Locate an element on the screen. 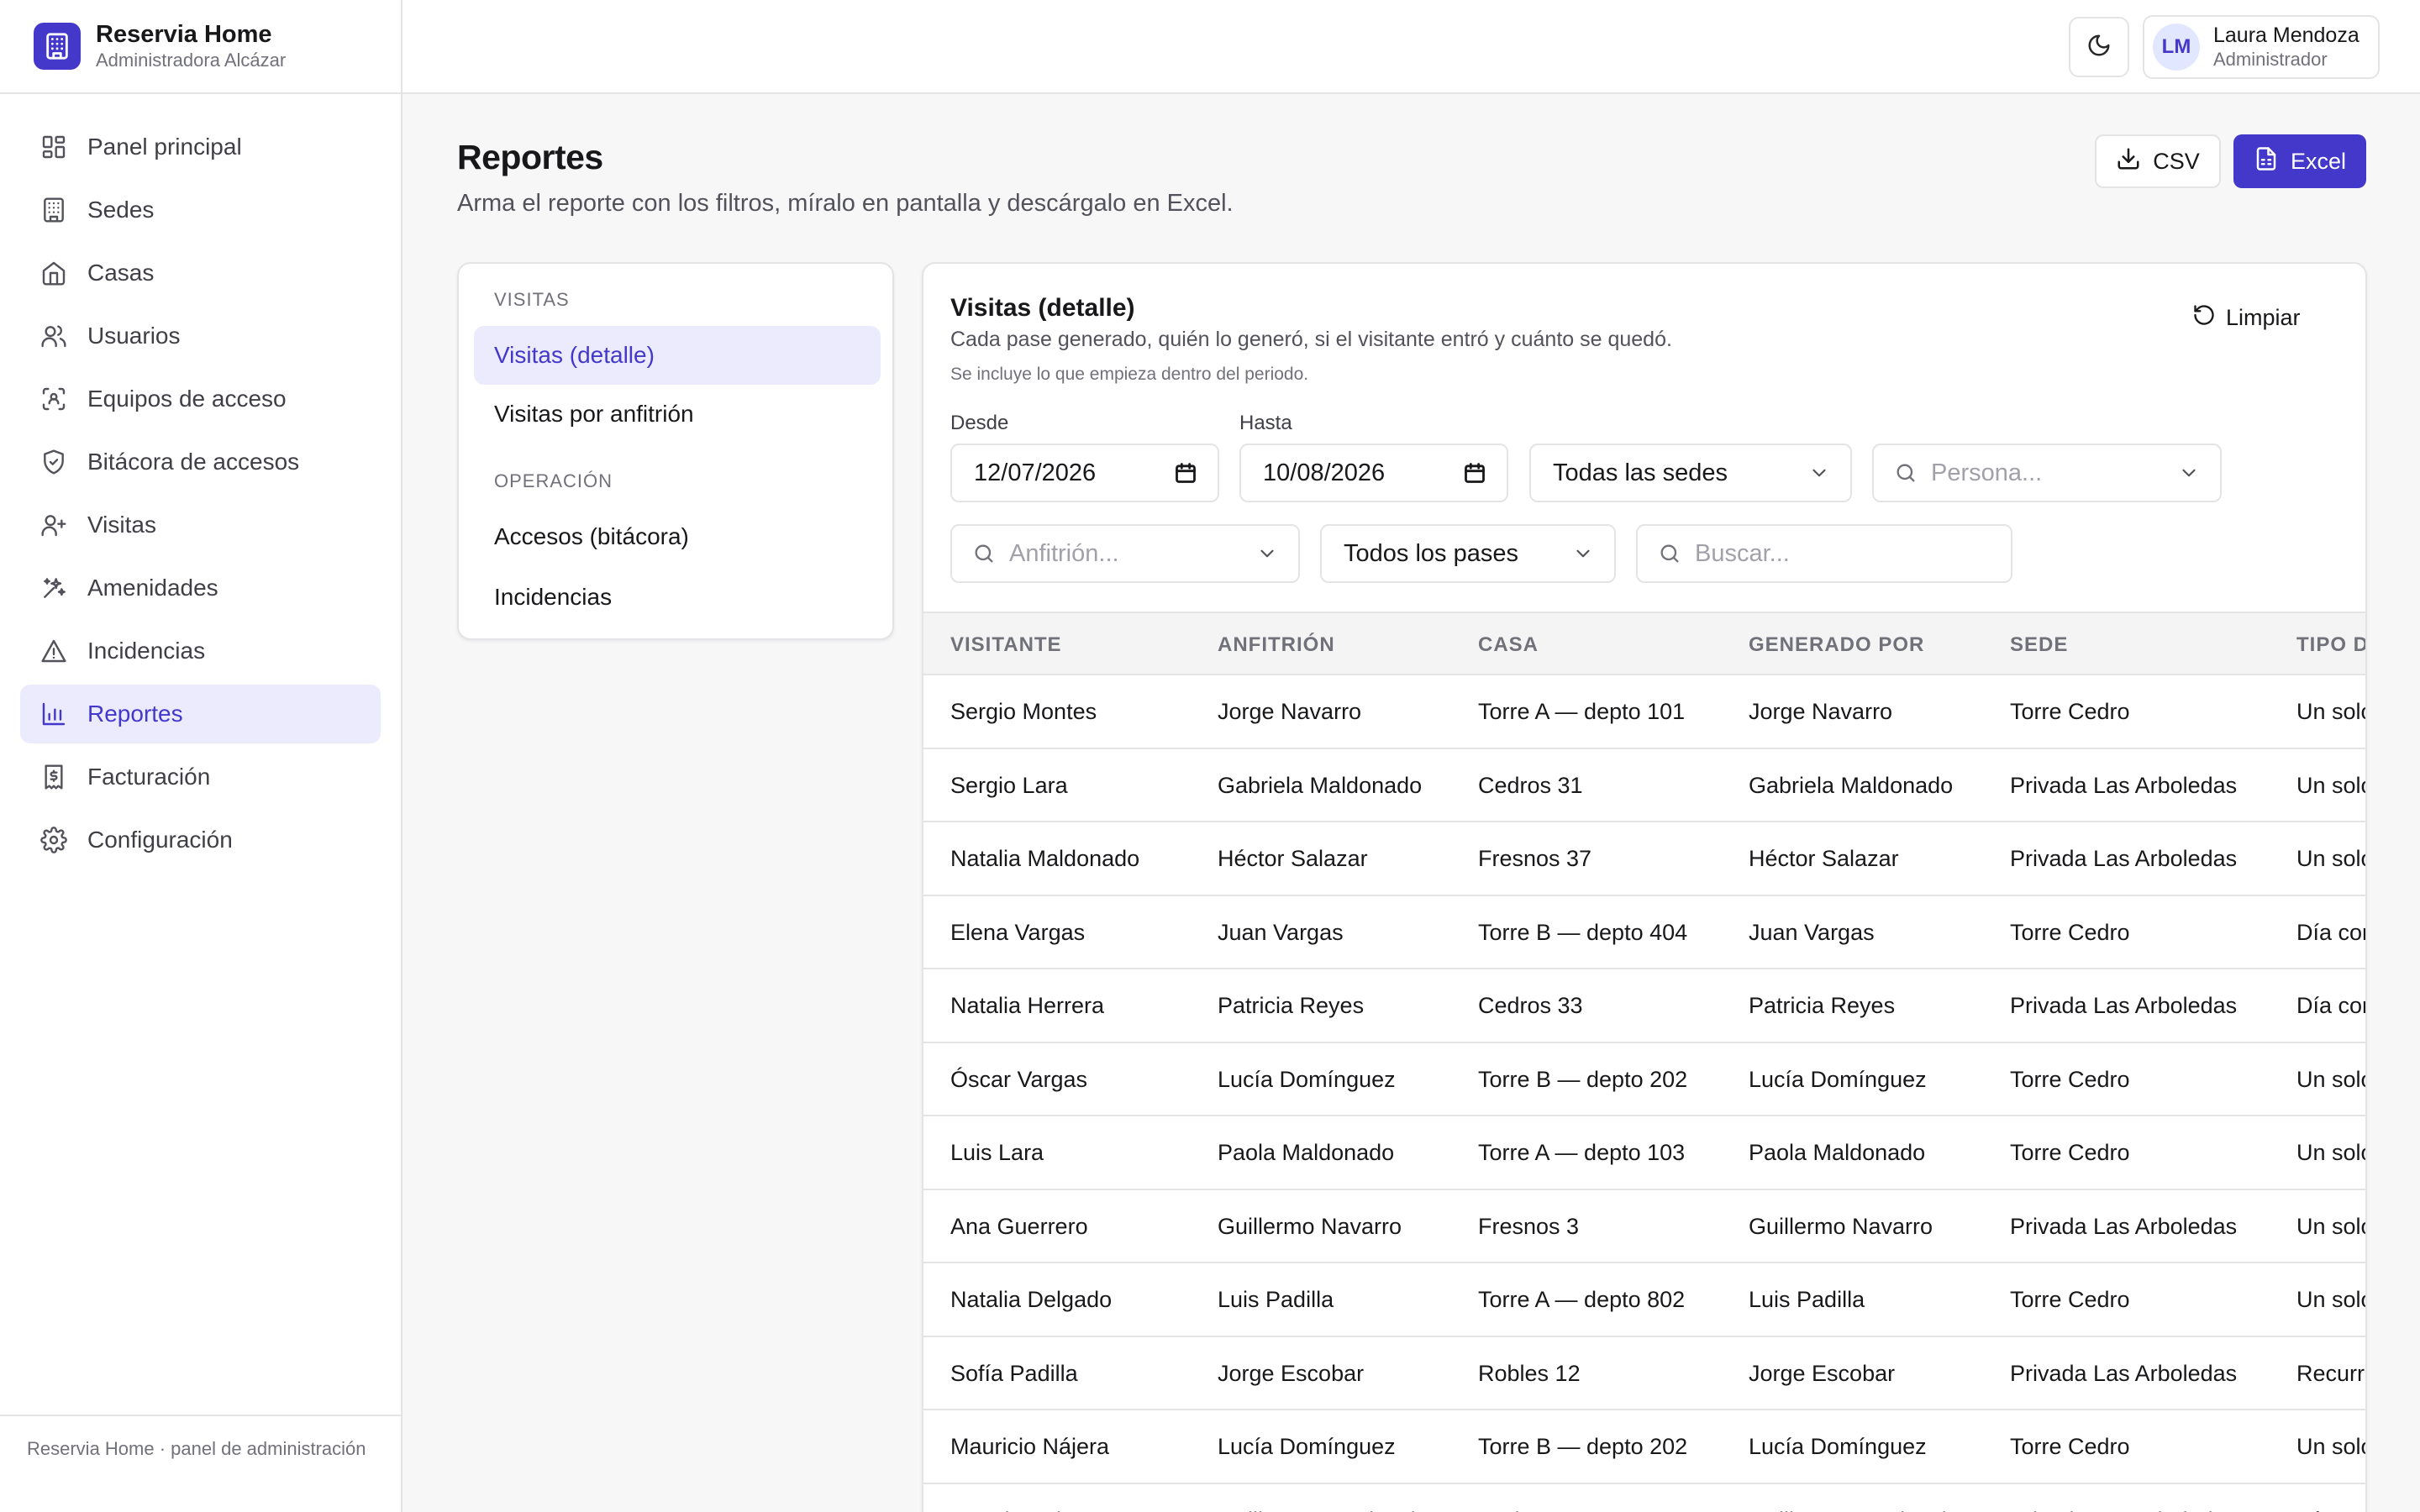 This screenshot has width=2420, height=1512. sidebar-item-label: Bitácora de accesos is located at coordinates (193, 462).